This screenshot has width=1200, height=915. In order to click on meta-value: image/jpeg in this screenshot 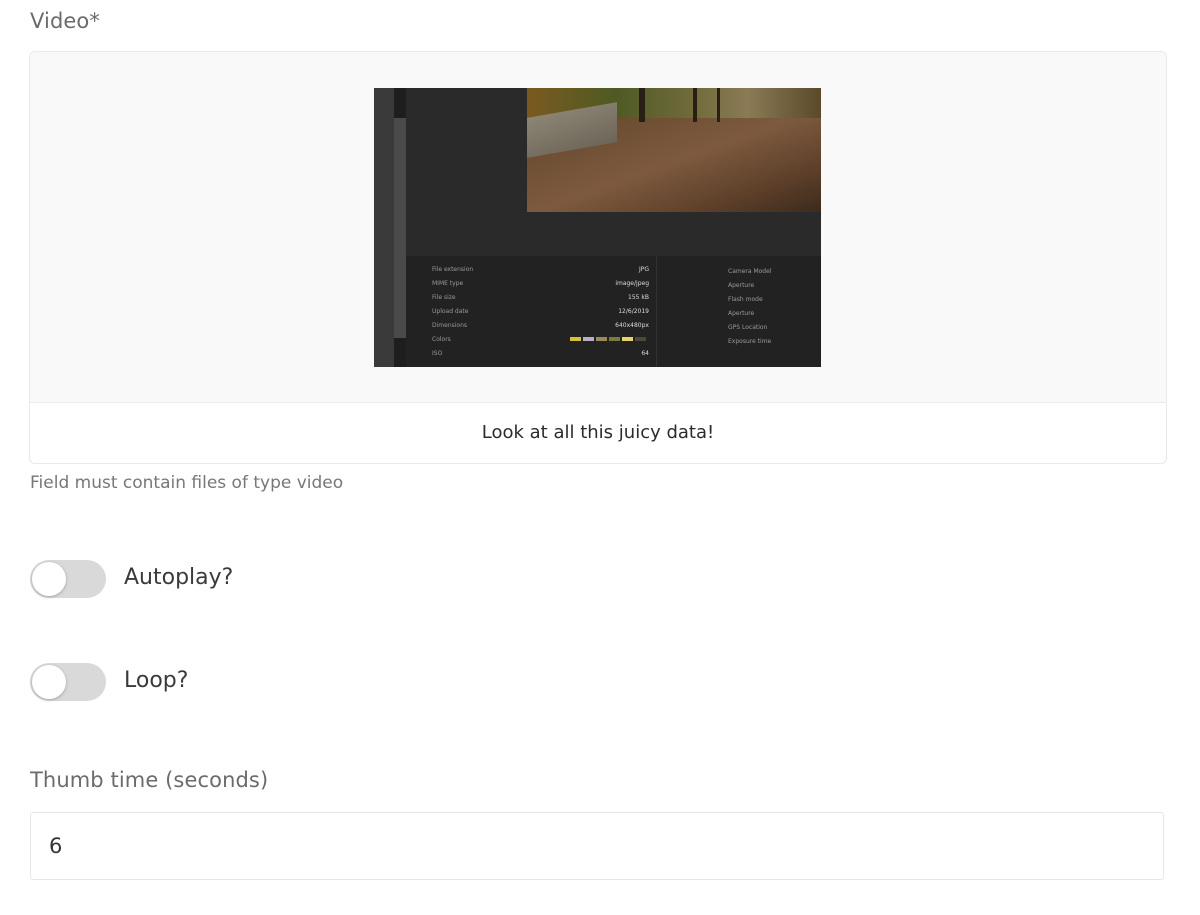, I will do `click(632, 283)`.